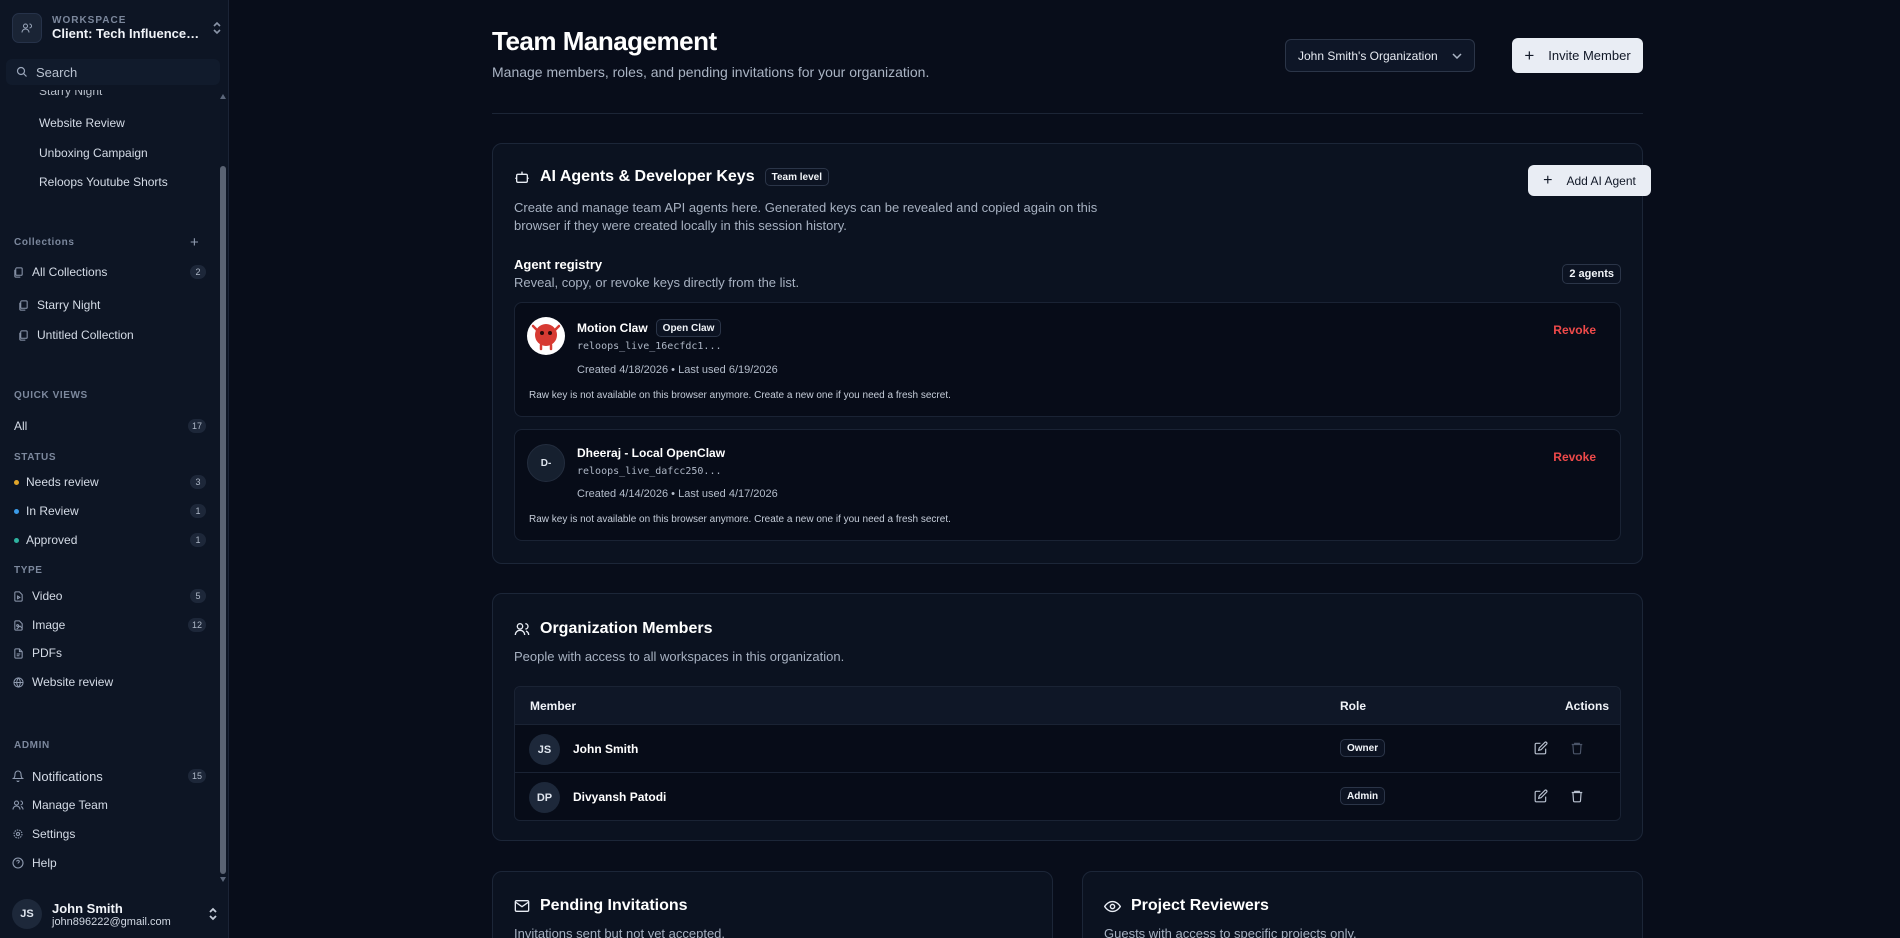 The image size is (1900, 938). Describe the element at coordinates (110, 482) in the screenshot. I see `sidebar-item-needs-review: Needs review 3` at that location.